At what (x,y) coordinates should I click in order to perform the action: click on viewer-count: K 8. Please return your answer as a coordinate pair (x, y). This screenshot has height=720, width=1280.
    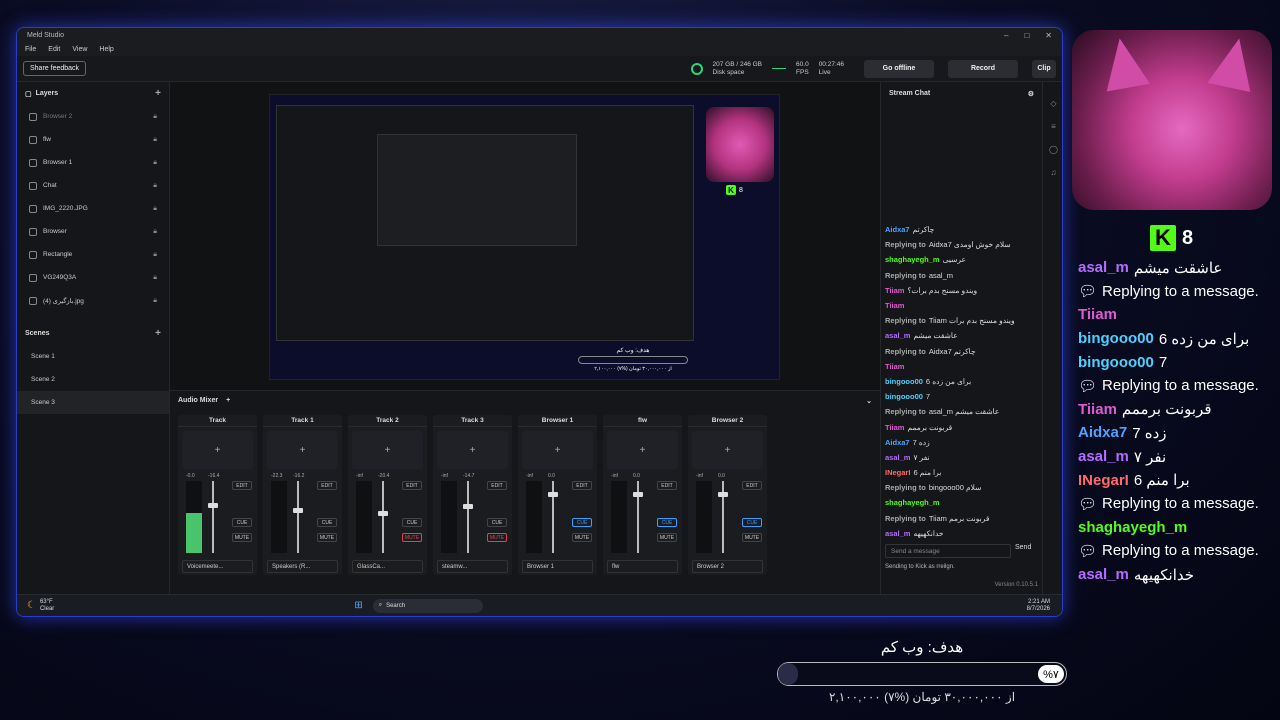
    Looking at the image, I should click on (1171, 238).